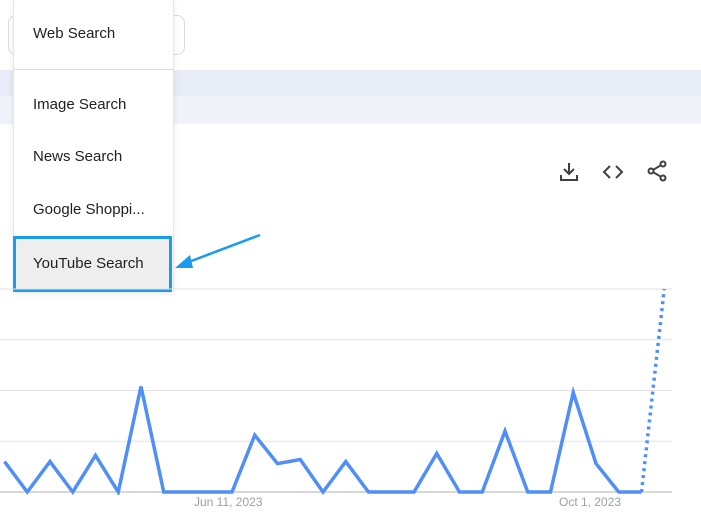  I want to click on x-tick-label: Jun 11, 2023, so click(228, 502).